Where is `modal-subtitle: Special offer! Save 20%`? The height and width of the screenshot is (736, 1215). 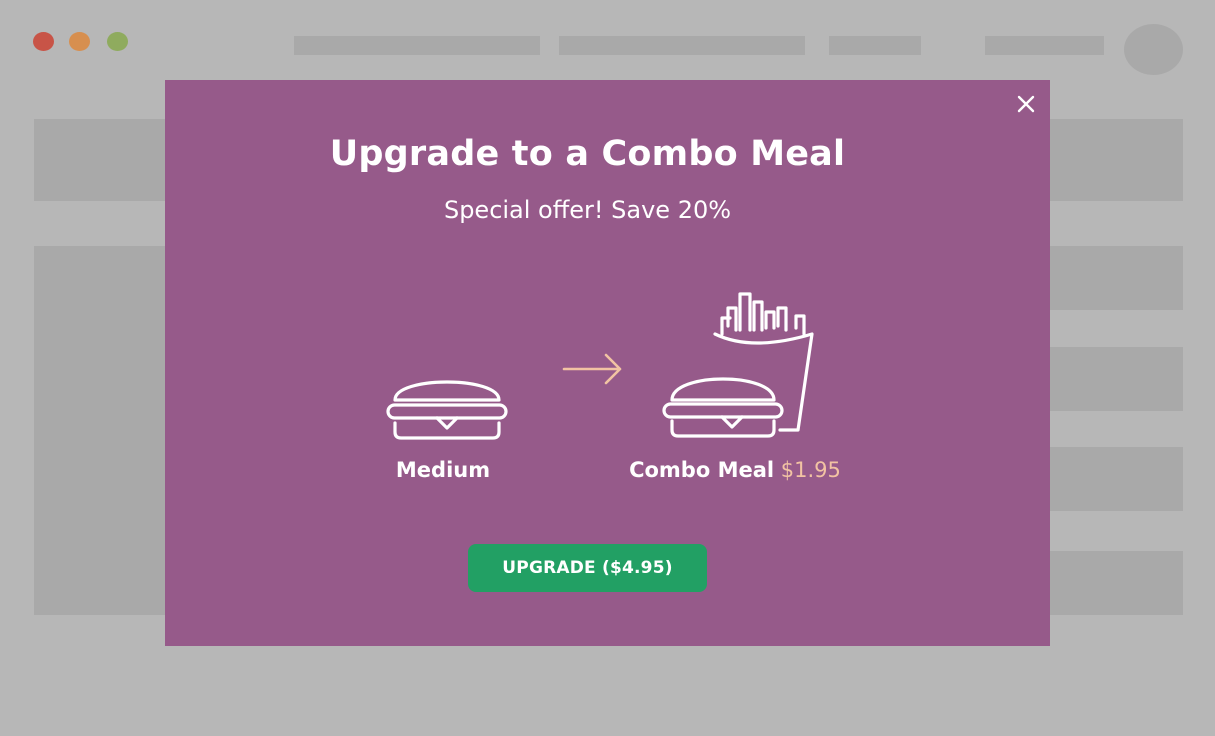 modal-subtitle: Special offer! Save 20% is located at coordinates (587, 210).